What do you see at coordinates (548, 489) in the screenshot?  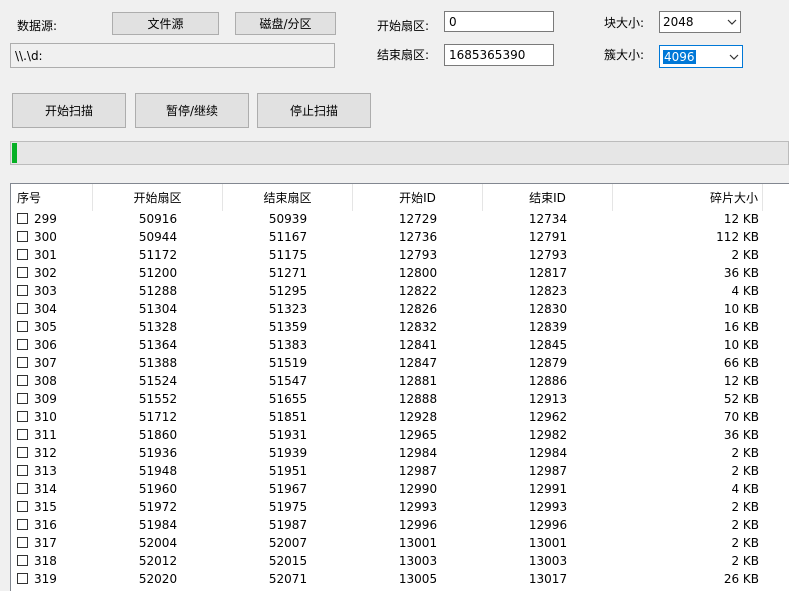 I see `table-cell: 12991` at bounding box center [548, 489].